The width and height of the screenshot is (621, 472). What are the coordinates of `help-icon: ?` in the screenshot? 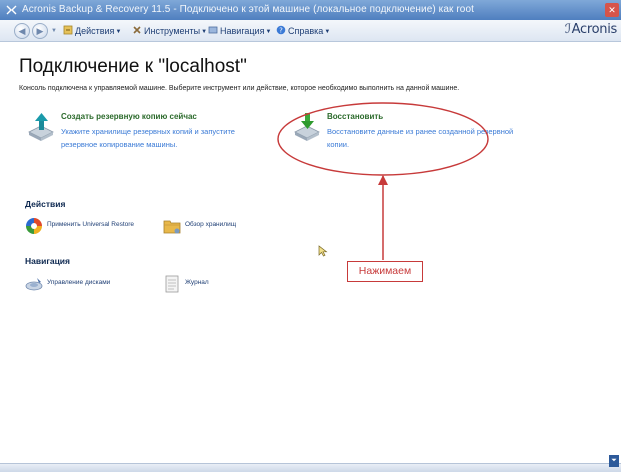 It's located at (281, 30).